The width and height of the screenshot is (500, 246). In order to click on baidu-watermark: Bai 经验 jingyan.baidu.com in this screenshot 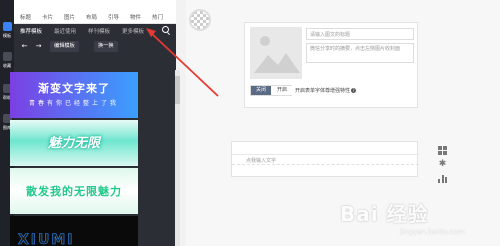, I will do `click(420, 220)`.